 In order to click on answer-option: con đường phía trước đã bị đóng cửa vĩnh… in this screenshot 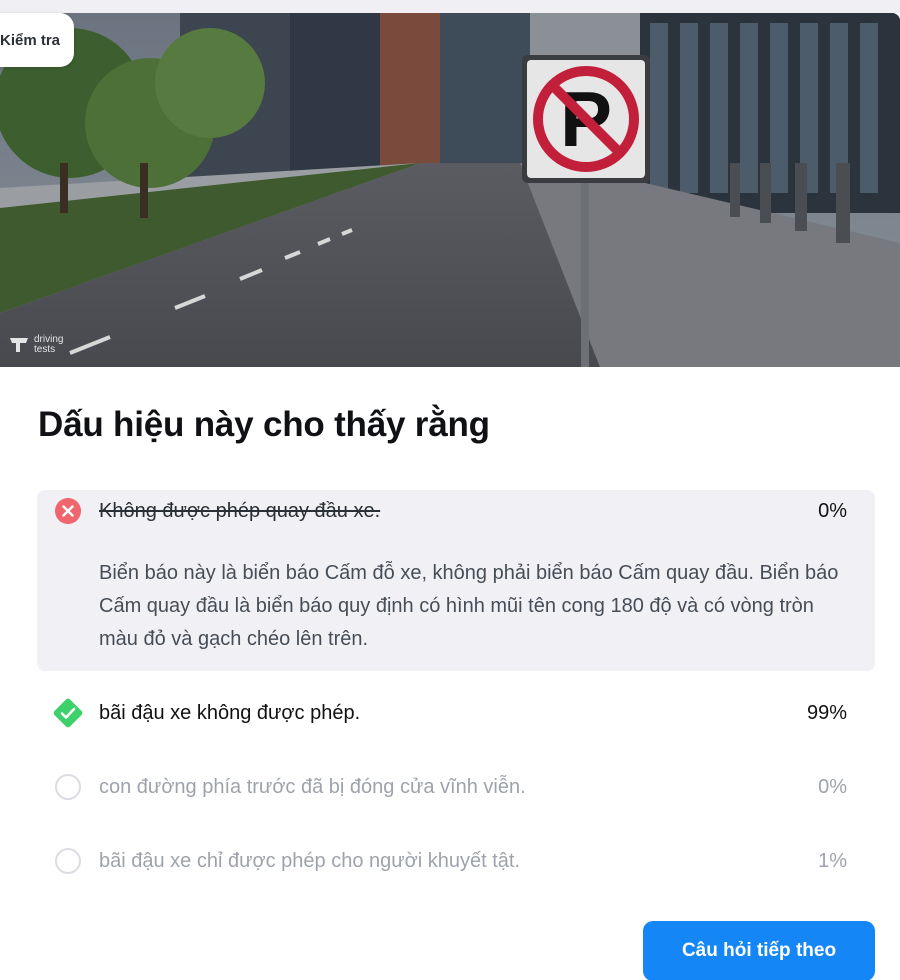, I will do `click(456, 786)`.